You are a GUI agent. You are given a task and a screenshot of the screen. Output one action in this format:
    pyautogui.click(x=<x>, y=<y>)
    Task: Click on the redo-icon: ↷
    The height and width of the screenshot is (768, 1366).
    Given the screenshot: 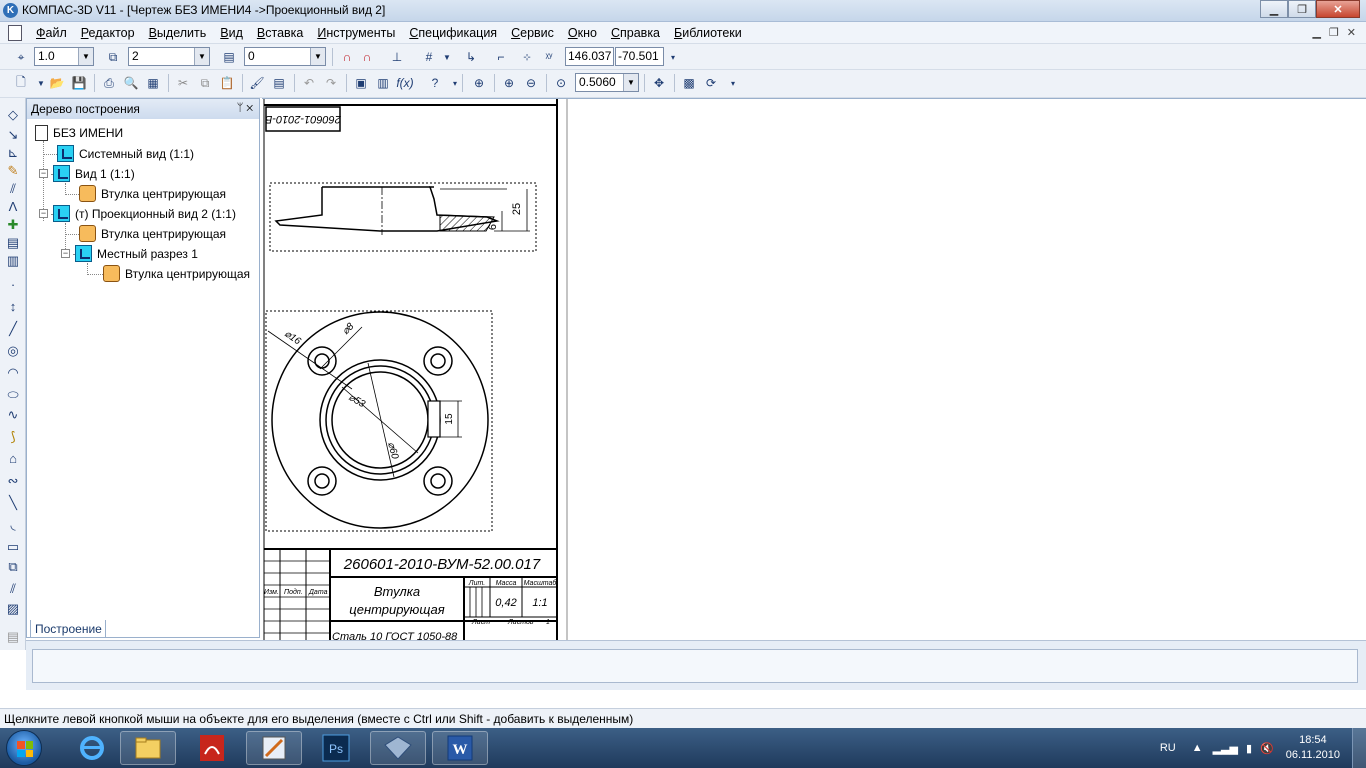 What is the action you would take?
    pyautogui.click(x=331, y=83)
    